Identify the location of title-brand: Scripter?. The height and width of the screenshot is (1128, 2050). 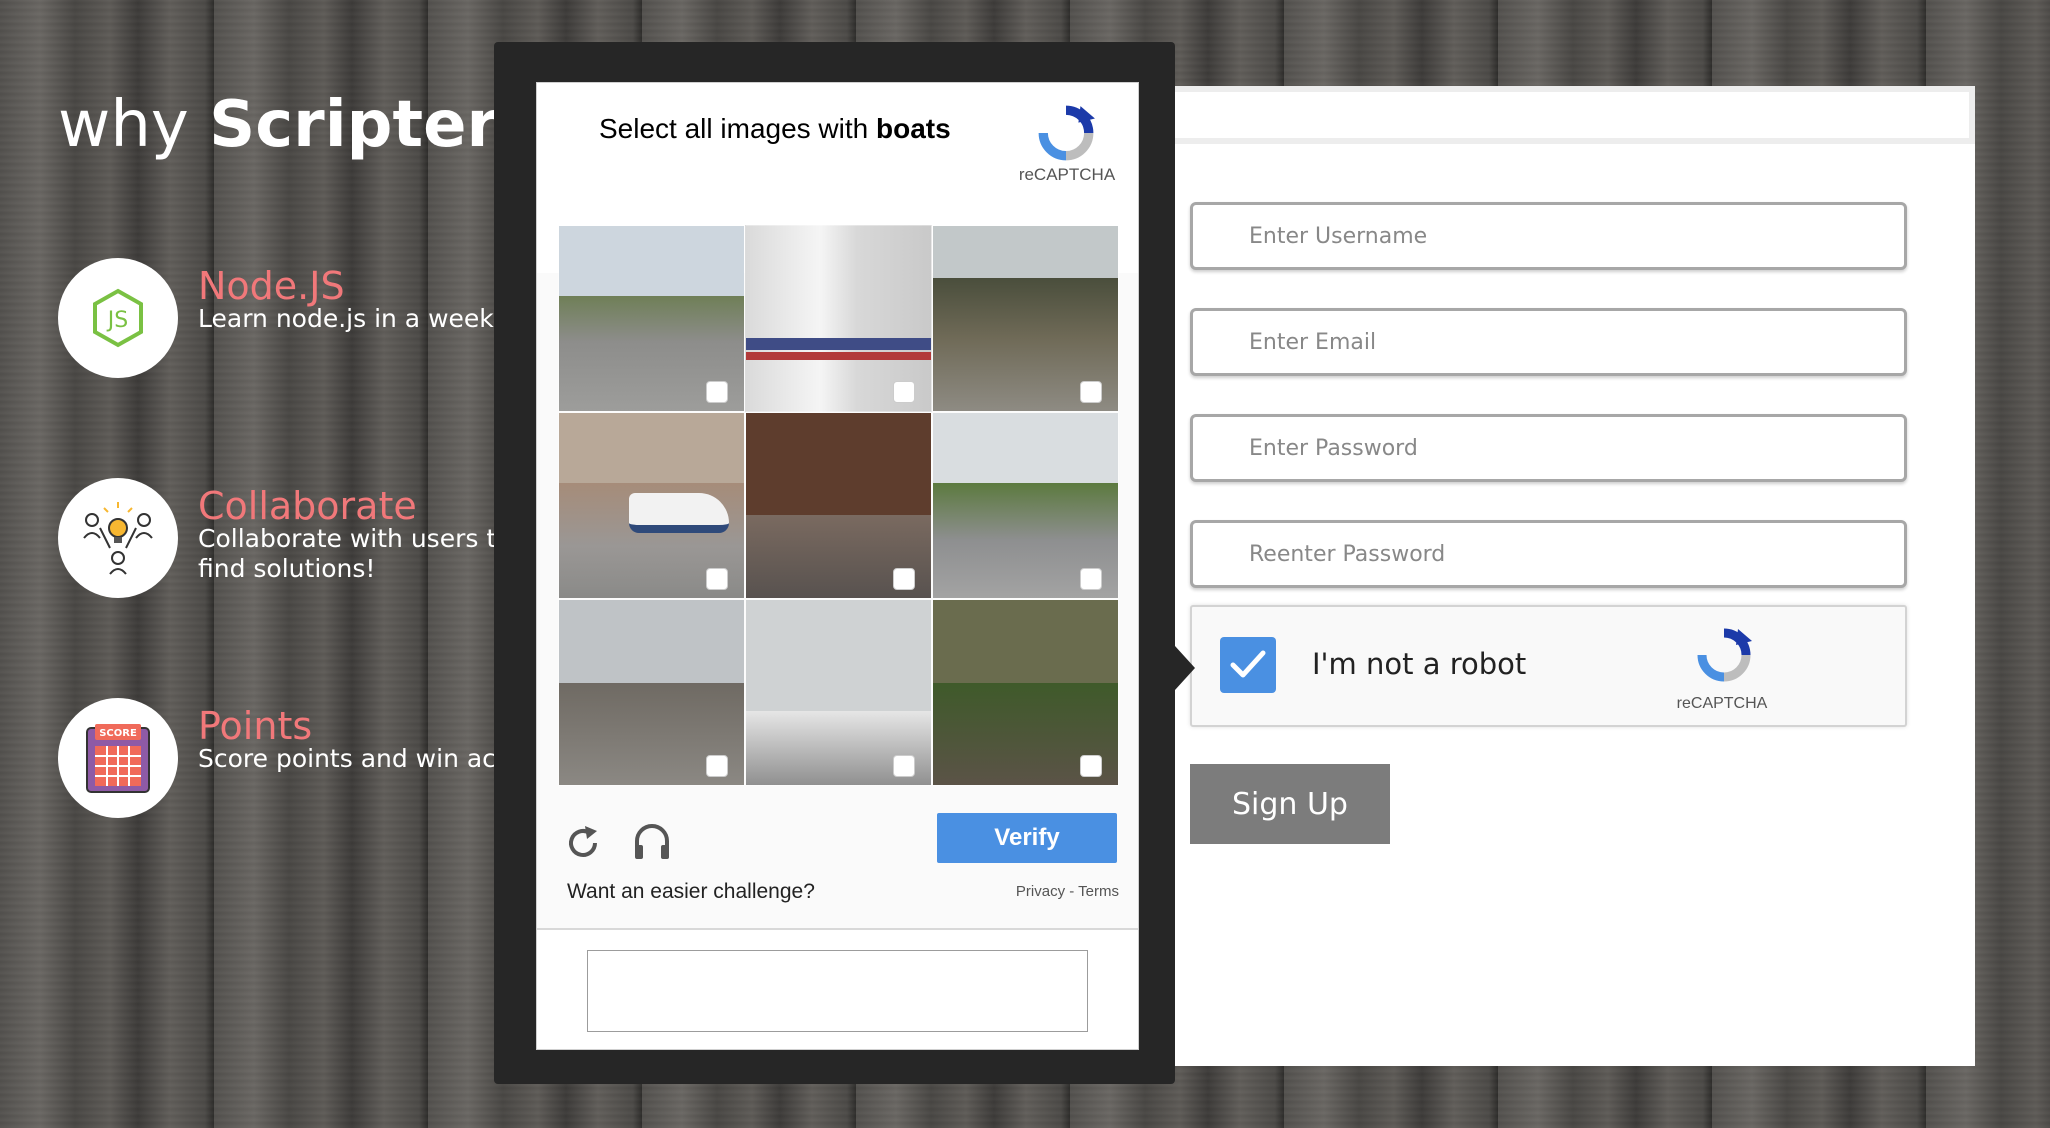
(372, 125).